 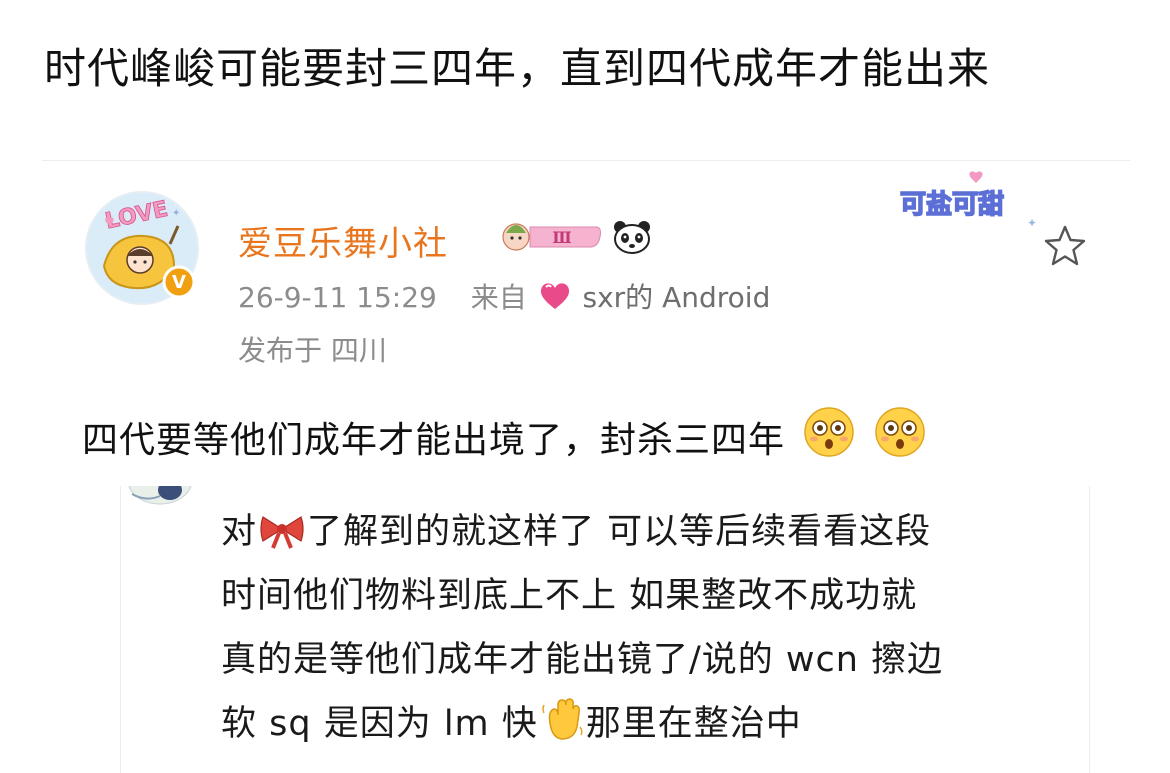 What do you see at coordinates (1065, 246) in the screenshot?
I see `favorite-star-icon` at bounding box center [1065, 246].